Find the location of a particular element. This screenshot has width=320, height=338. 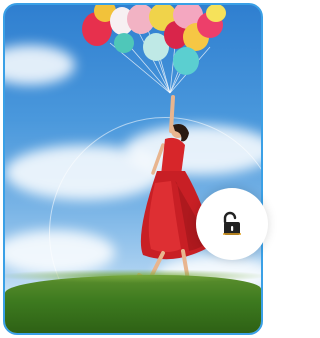

unlock-icon is located at coordinates (232, 223).